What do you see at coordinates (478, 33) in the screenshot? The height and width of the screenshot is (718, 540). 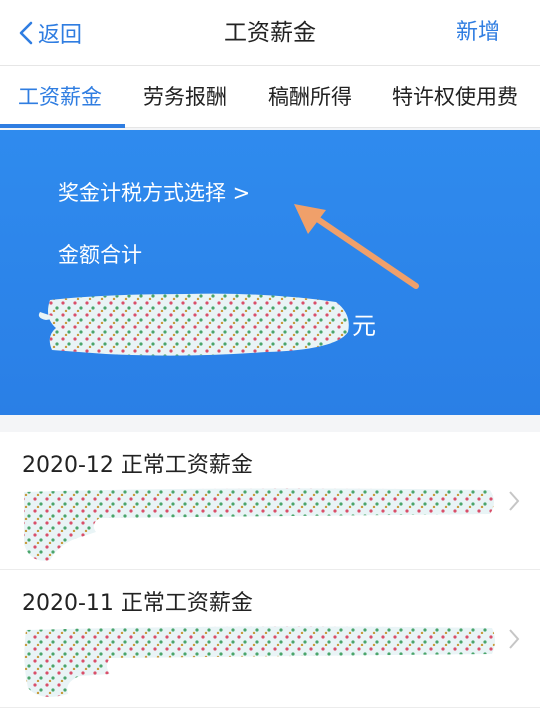 I see `add-button: 新增` at bounding box center [478, 33].